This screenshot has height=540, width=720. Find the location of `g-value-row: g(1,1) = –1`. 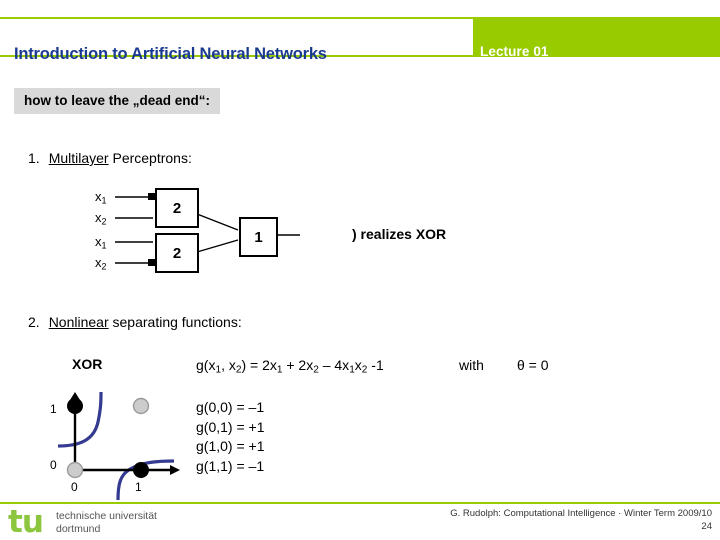

g-value-row: g(1,1) = –1 is located at coordinates (230, 465).